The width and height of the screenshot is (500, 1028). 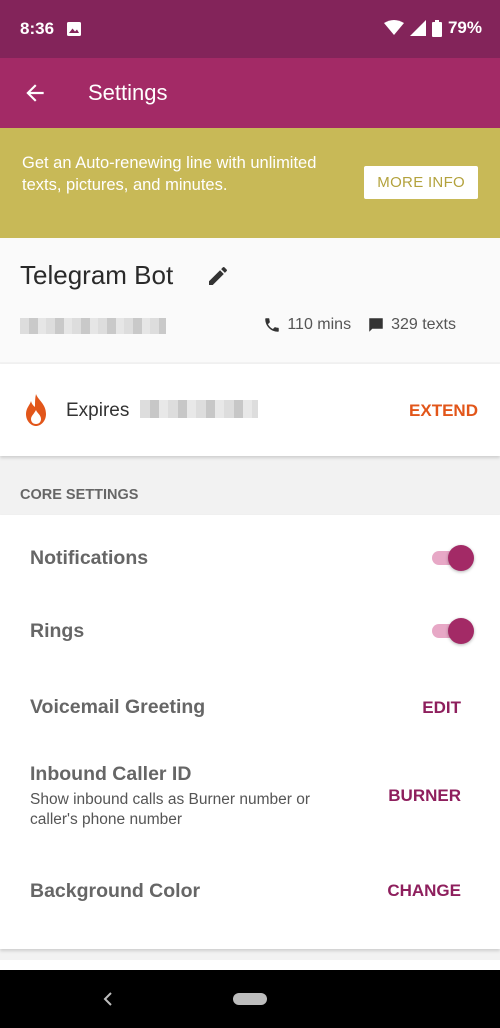 I want to click on rings-toggle, so click(x=453, y=631).